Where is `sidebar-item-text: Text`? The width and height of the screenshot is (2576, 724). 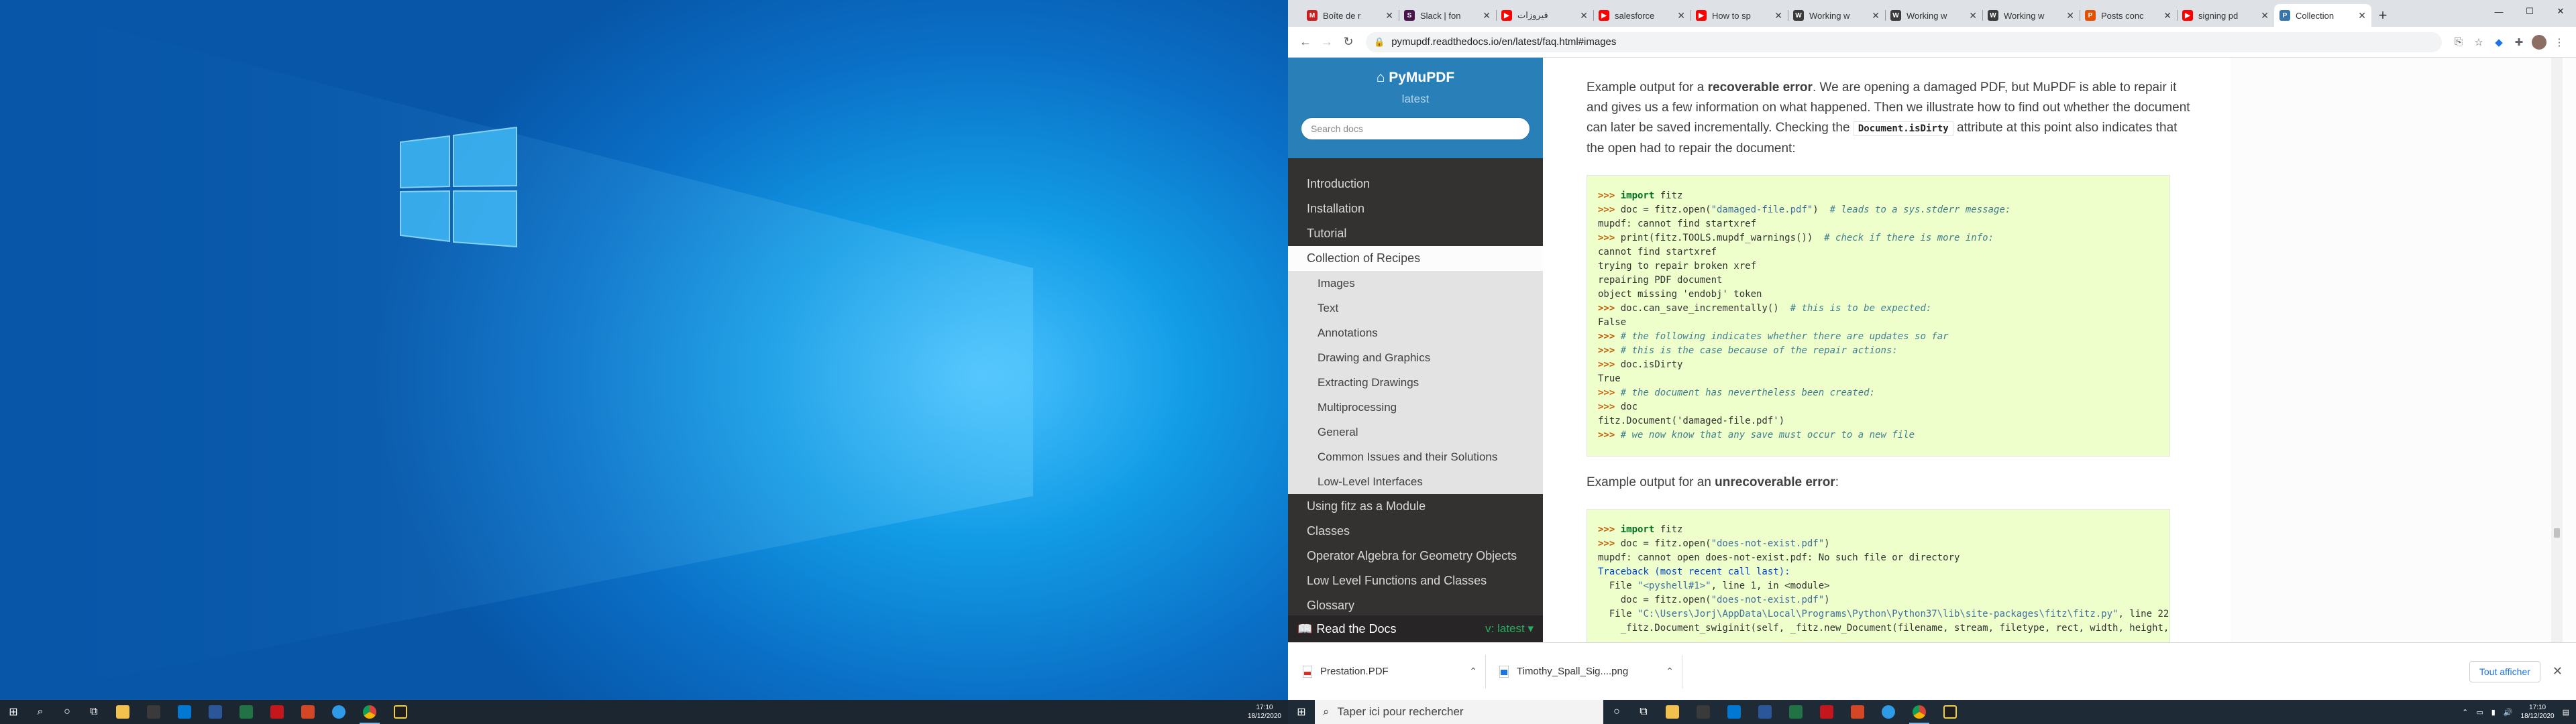 sidebar-item-text: Text is located at coordinates (1415, 308).